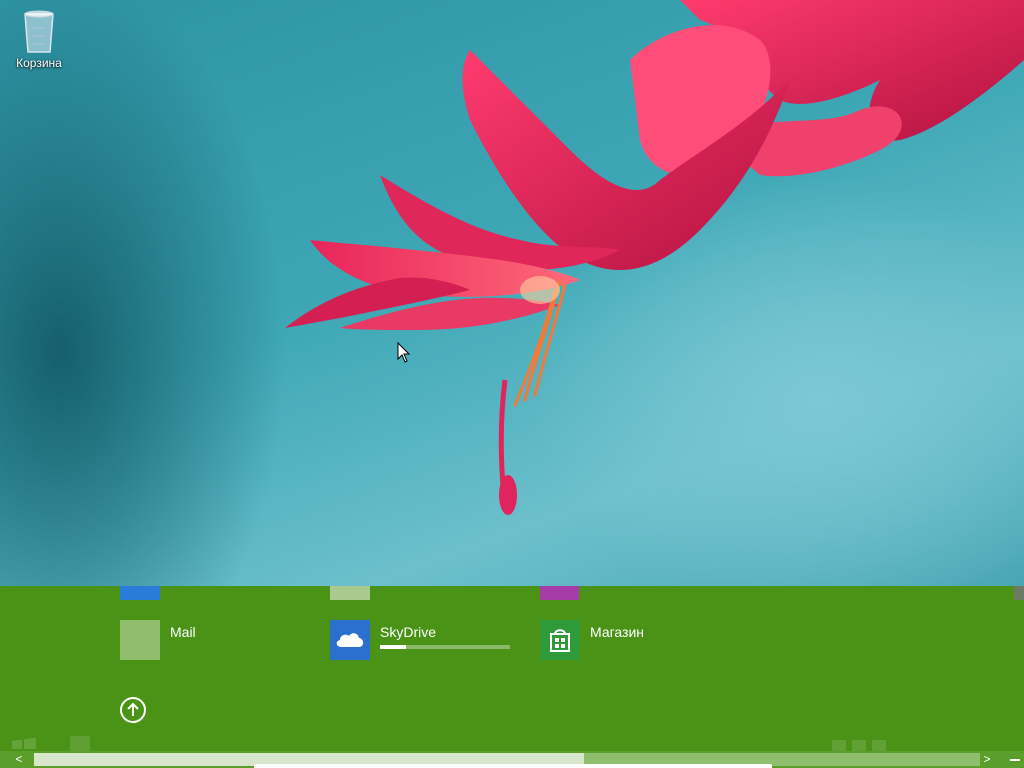 Image resolution: width=1024 pixels, height=768 pixels. Describe the element at coordinates (1019, 593) in the screenshot. I see `edge-marker` at that location.